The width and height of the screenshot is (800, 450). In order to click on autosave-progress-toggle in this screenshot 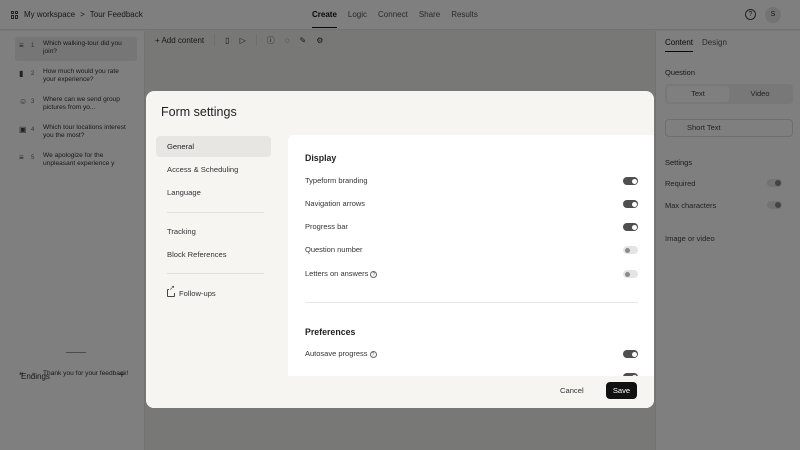, I will do `click(630, 354)`.